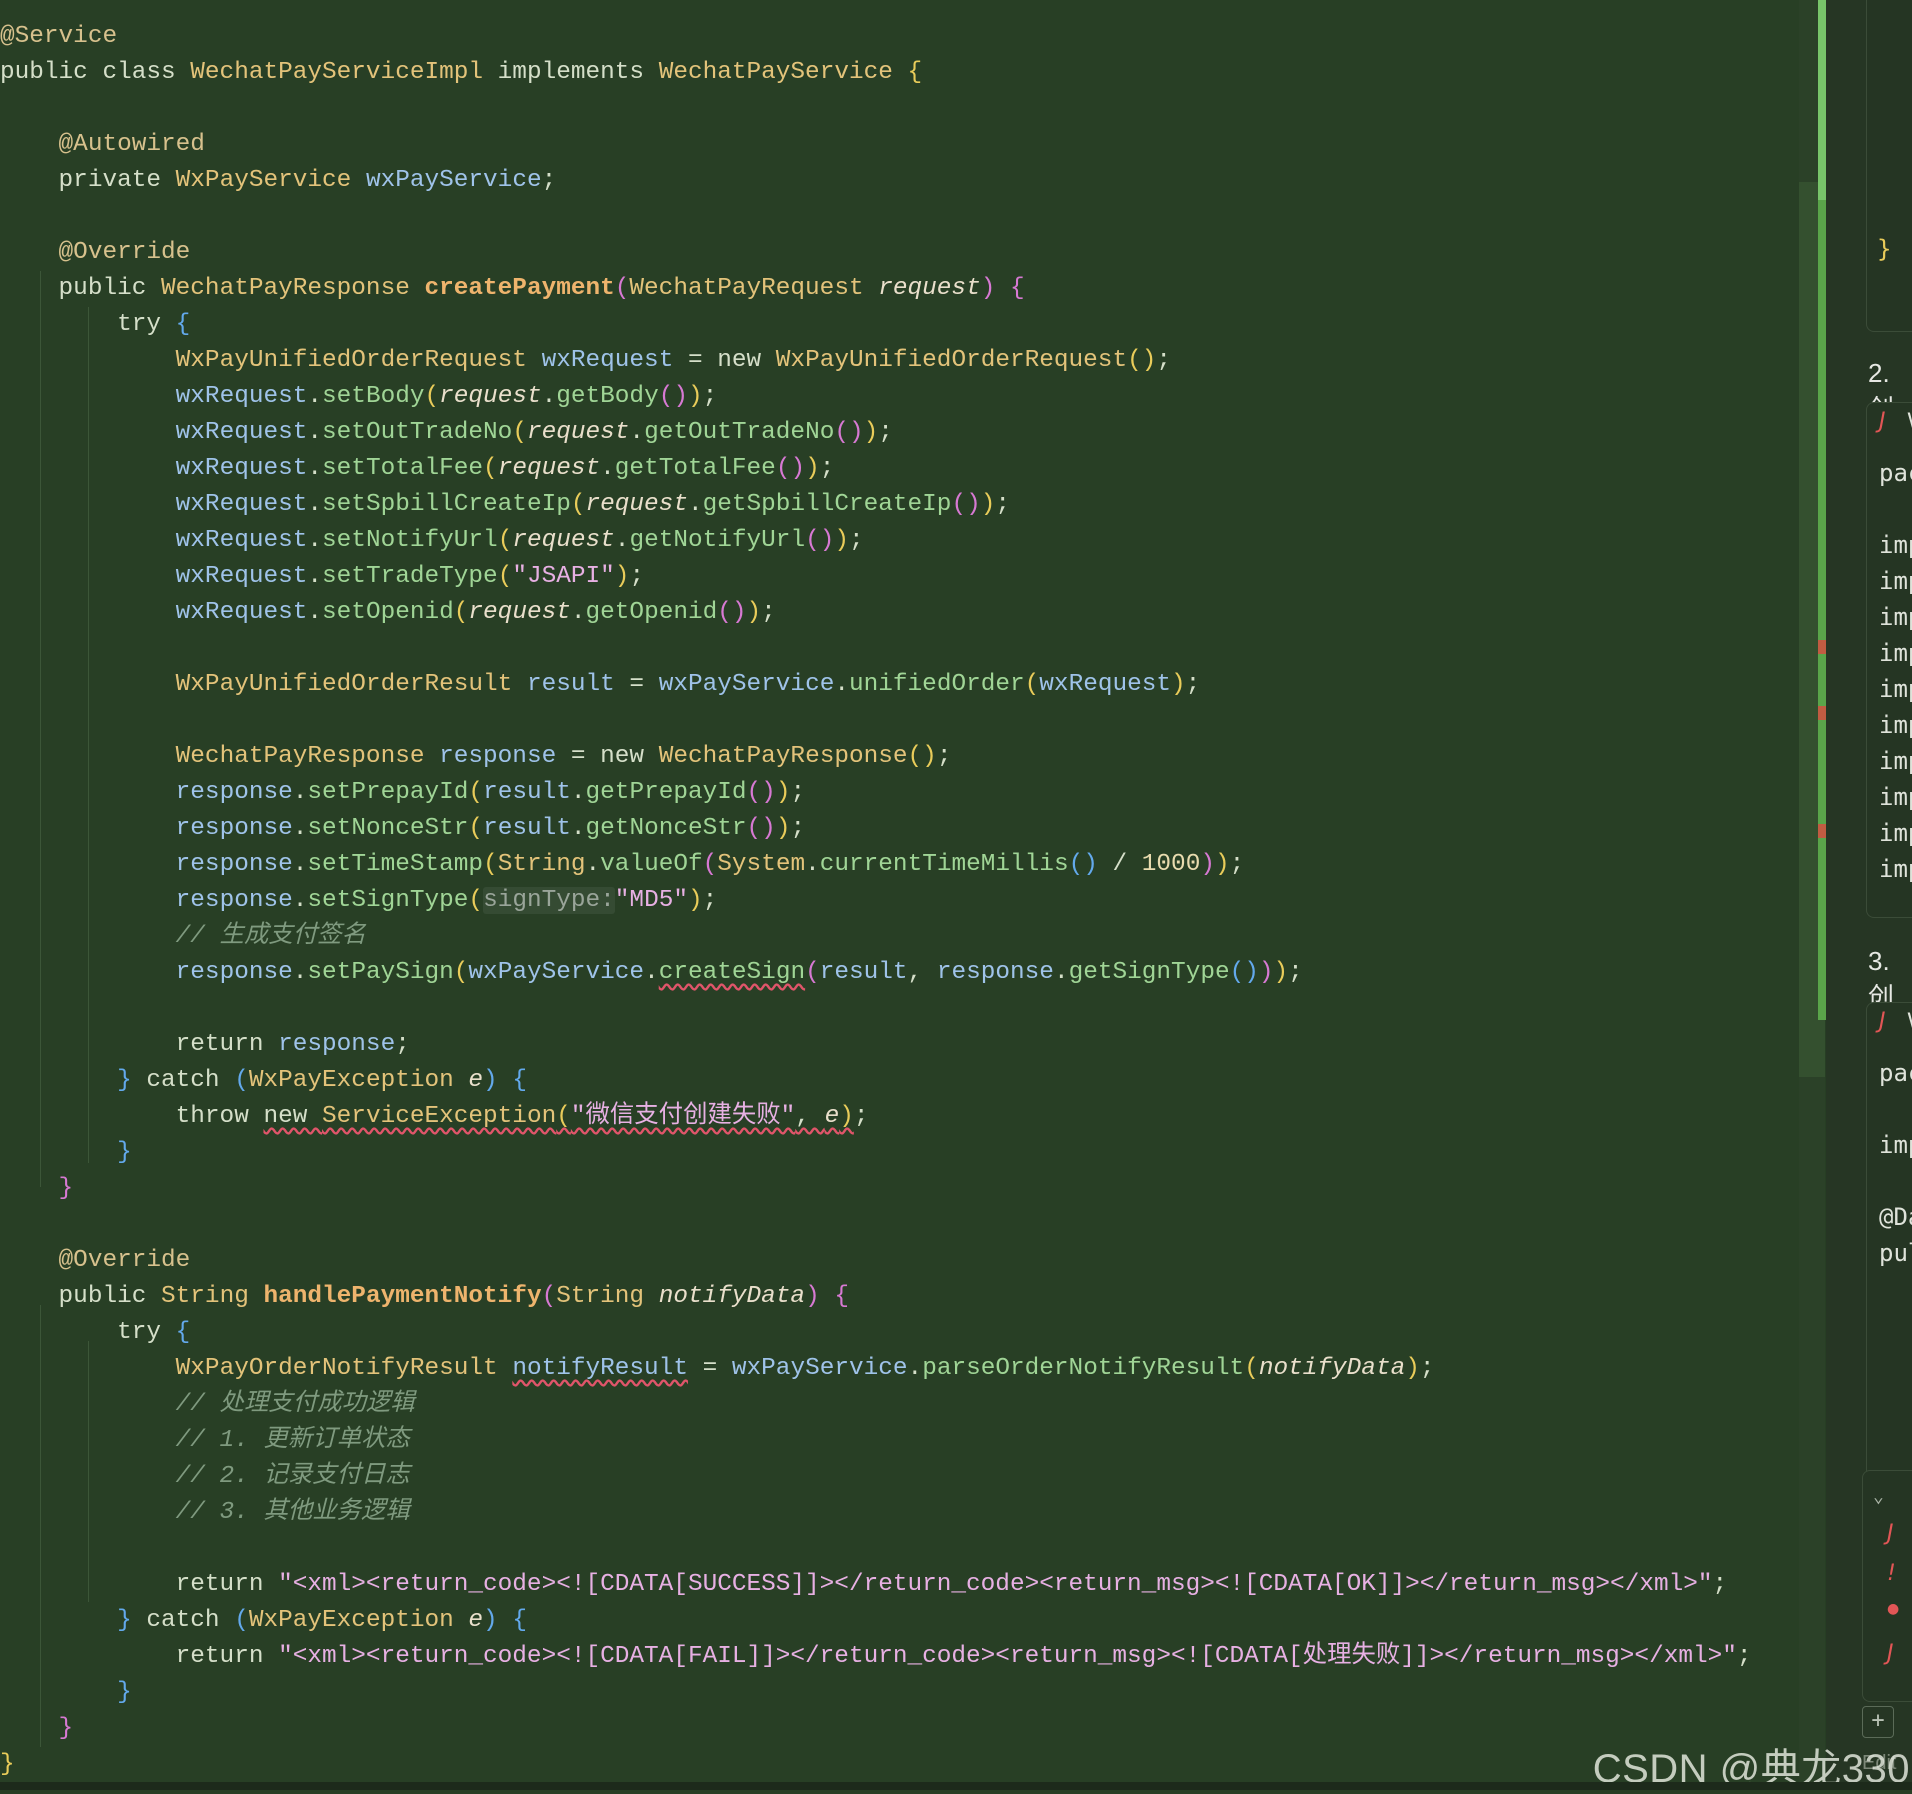 Image resolution: width=1912 pixels, height=1794 pixels. Describe the element at coordinates (527, 828) in the screenshot. I see `code-token: result` at that location.